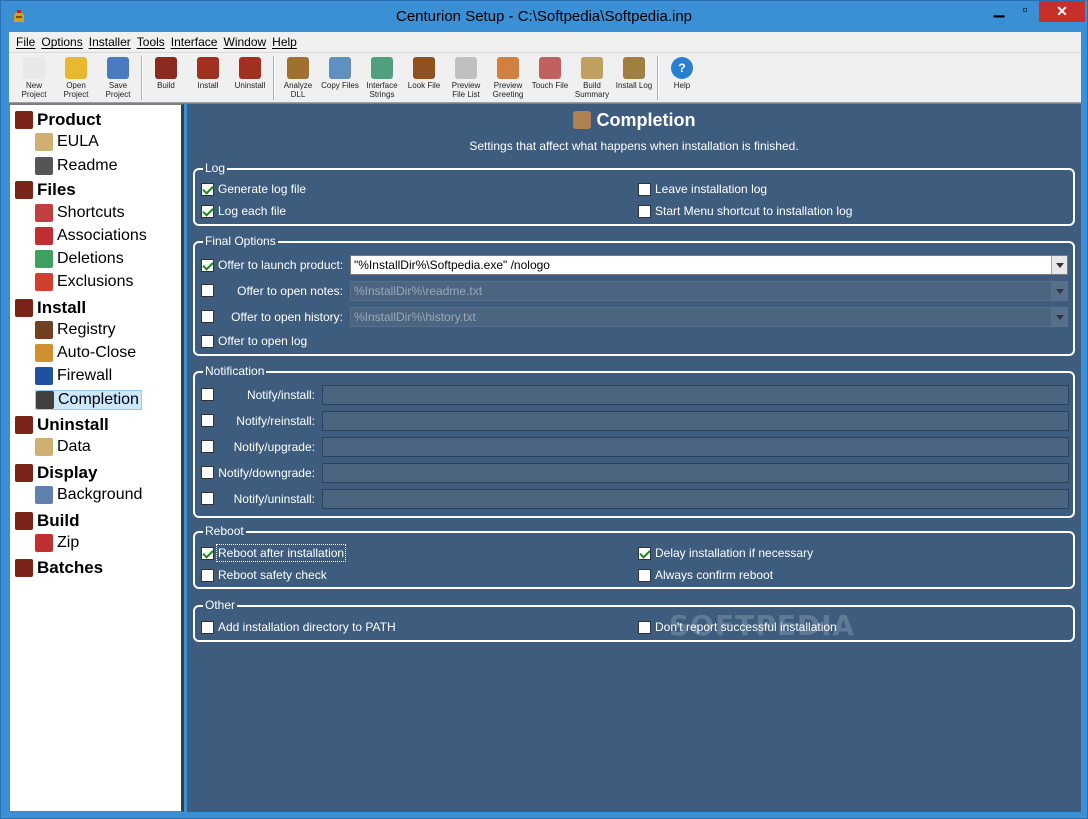  I want to click on tree-item-uninstall: Uninstall, so click(62, 425).